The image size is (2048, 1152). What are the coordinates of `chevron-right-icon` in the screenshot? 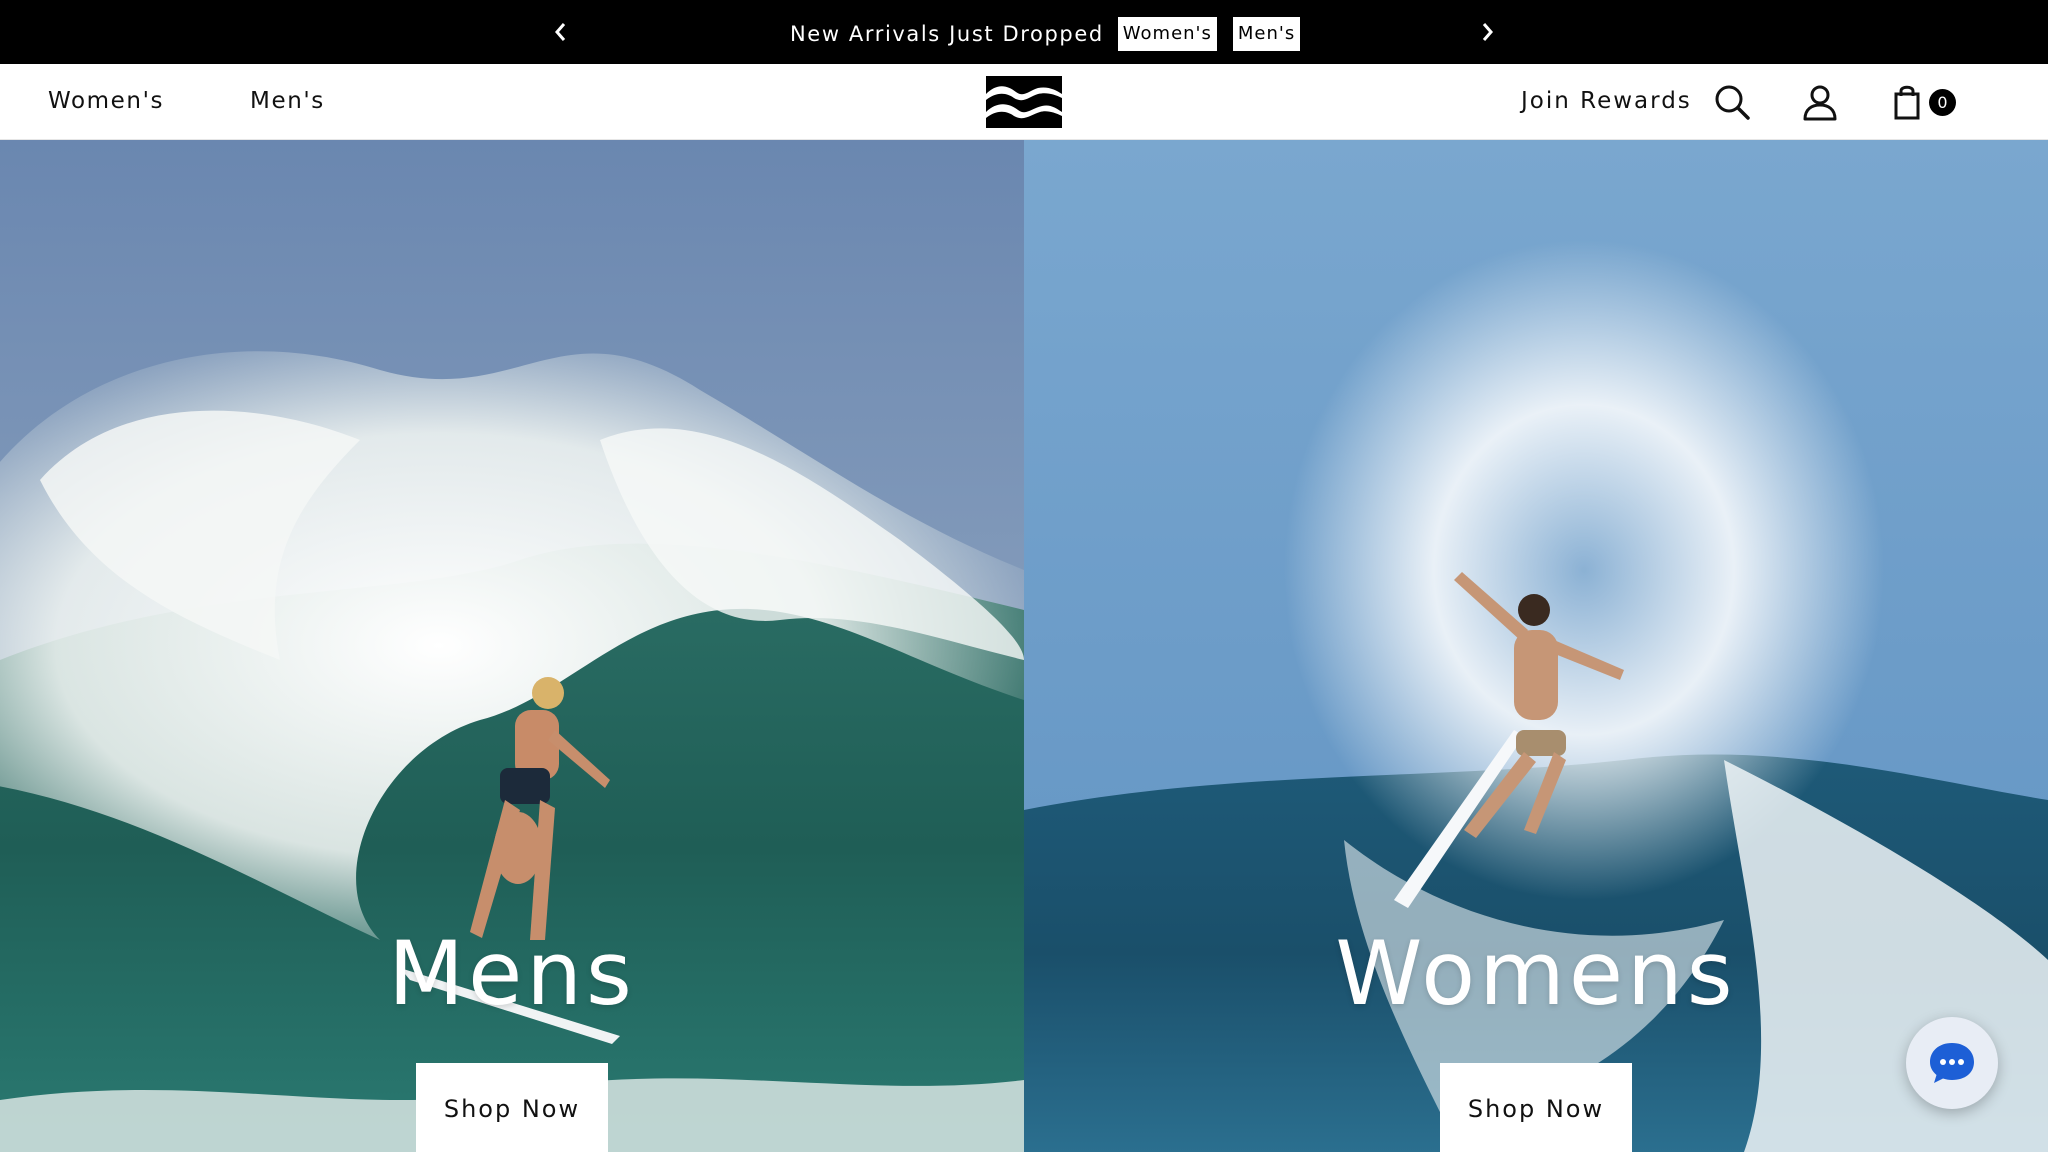 It's located at (1487, 32).